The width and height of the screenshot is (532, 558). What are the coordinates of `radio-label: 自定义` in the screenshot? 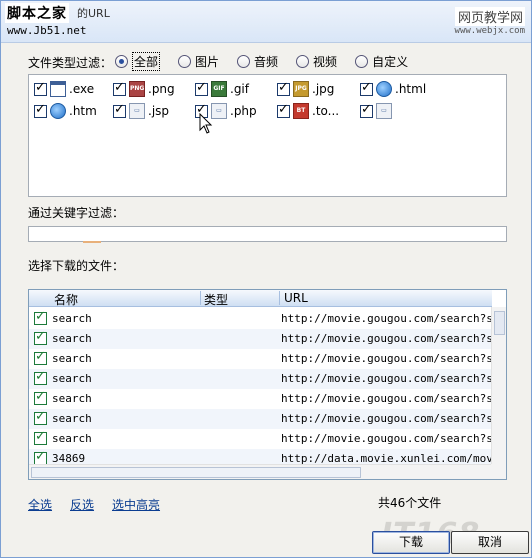 It's located at (390, 62).